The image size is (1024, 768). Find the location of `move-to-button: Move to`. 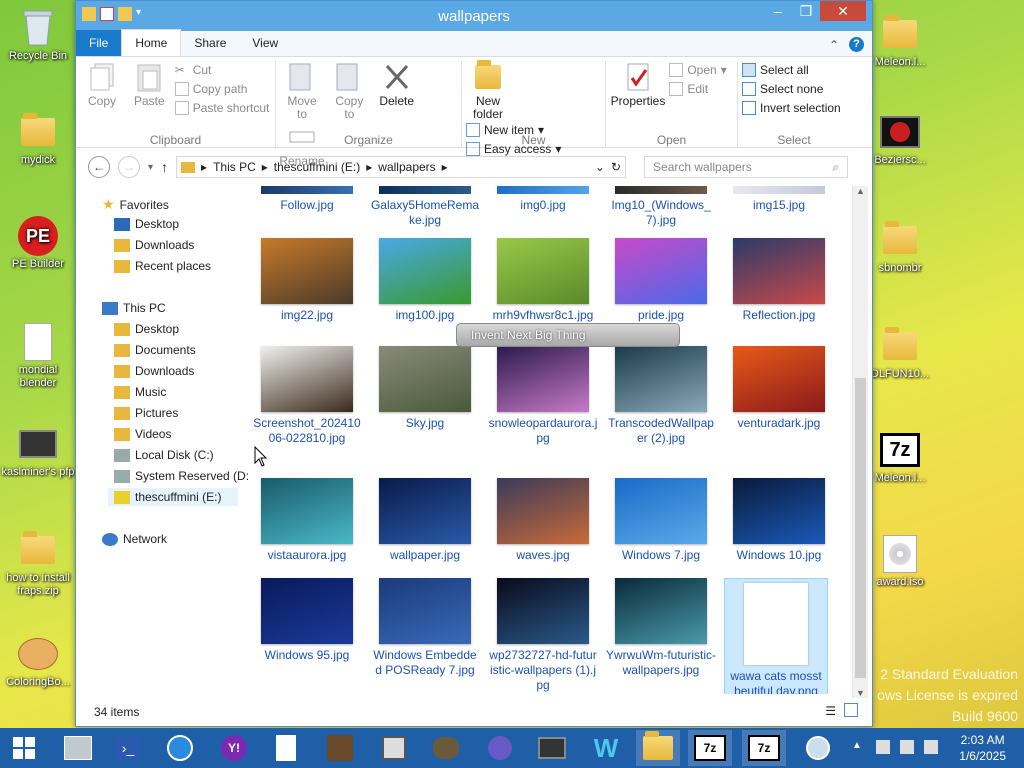

move-to-button: Move to is located at coordinates (302, 91).